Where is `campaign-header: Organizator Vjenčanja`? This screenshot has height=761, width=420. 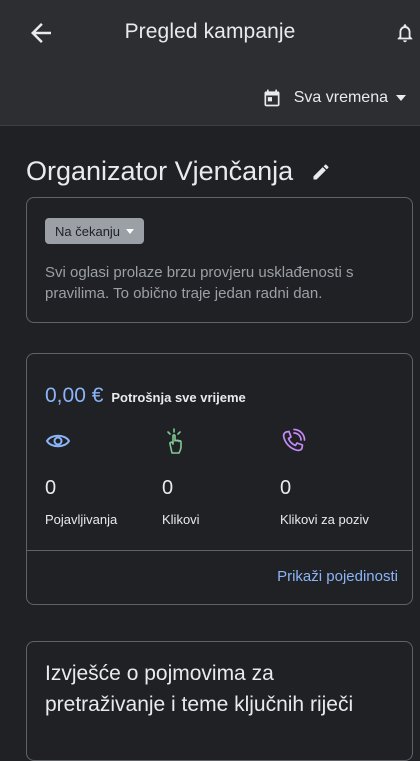
campaign-header: Organizator Vjenčanja is located at coordinates (178, 171).